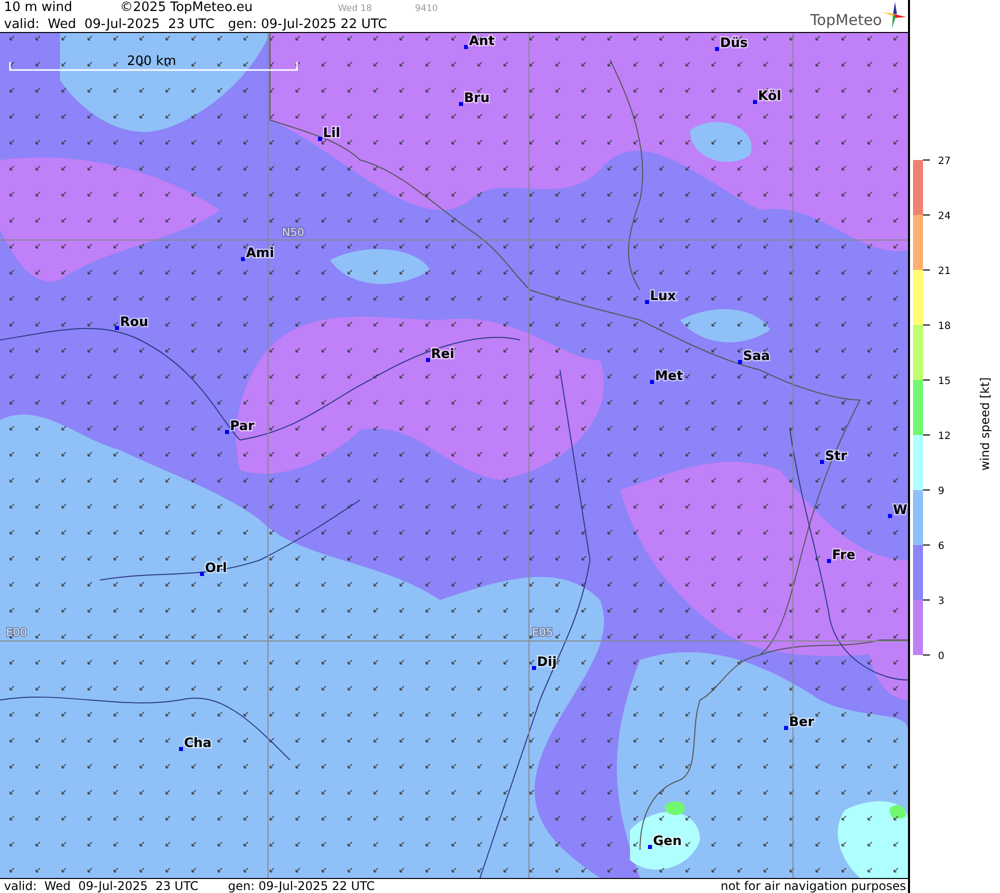  Describe the element at coordinates (900, 510) in the screenshot. I see `city-label: W` at that location.